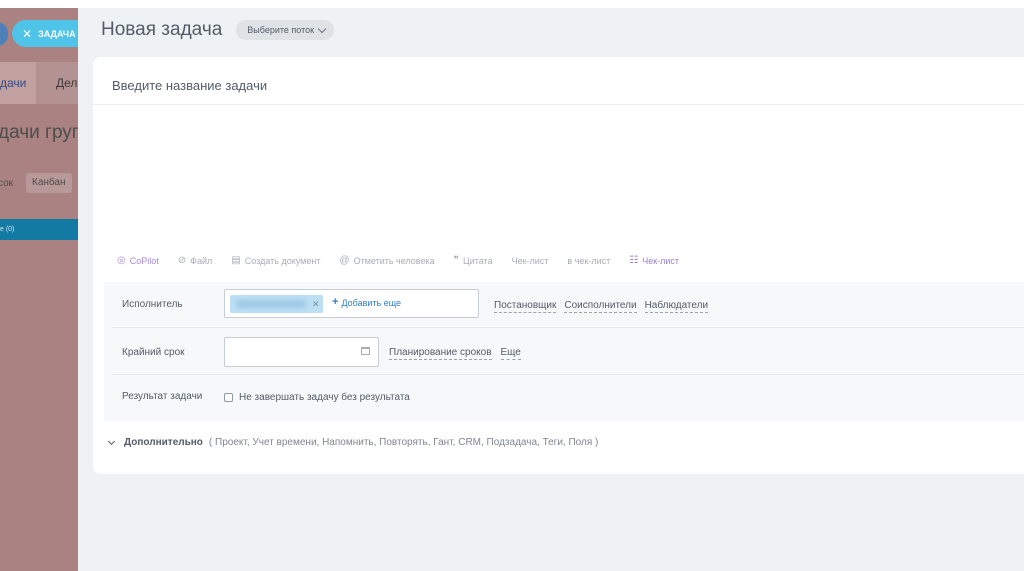 This screenshot has height=571, width=1024. What do you see at coordinates (394, 261) in the screenshot?
I see `mention-label: Отметить человека` at bounding box center [394, 261].